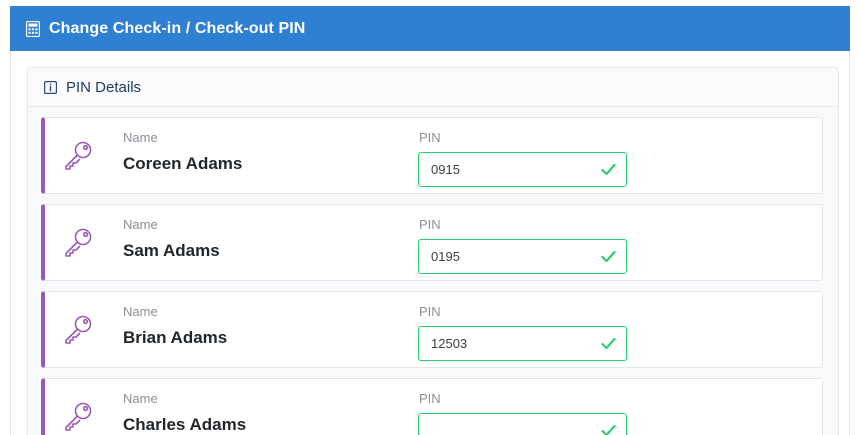 This screenshot has height=435, width=859. I want to click on name-value: Charles Adams, so click(185, 424).